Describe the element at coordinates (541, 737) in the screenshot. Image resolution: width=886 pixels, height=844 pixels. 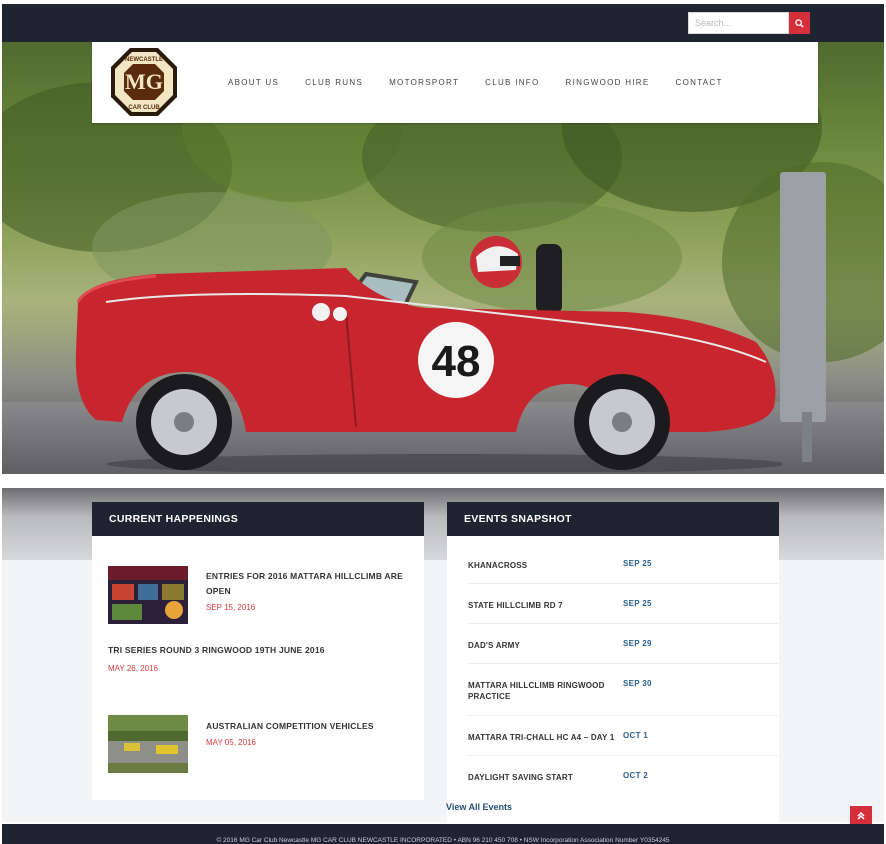
I see `event-name: MATTARA TRI-CHALL HC A4 – DAY 1` at that location.